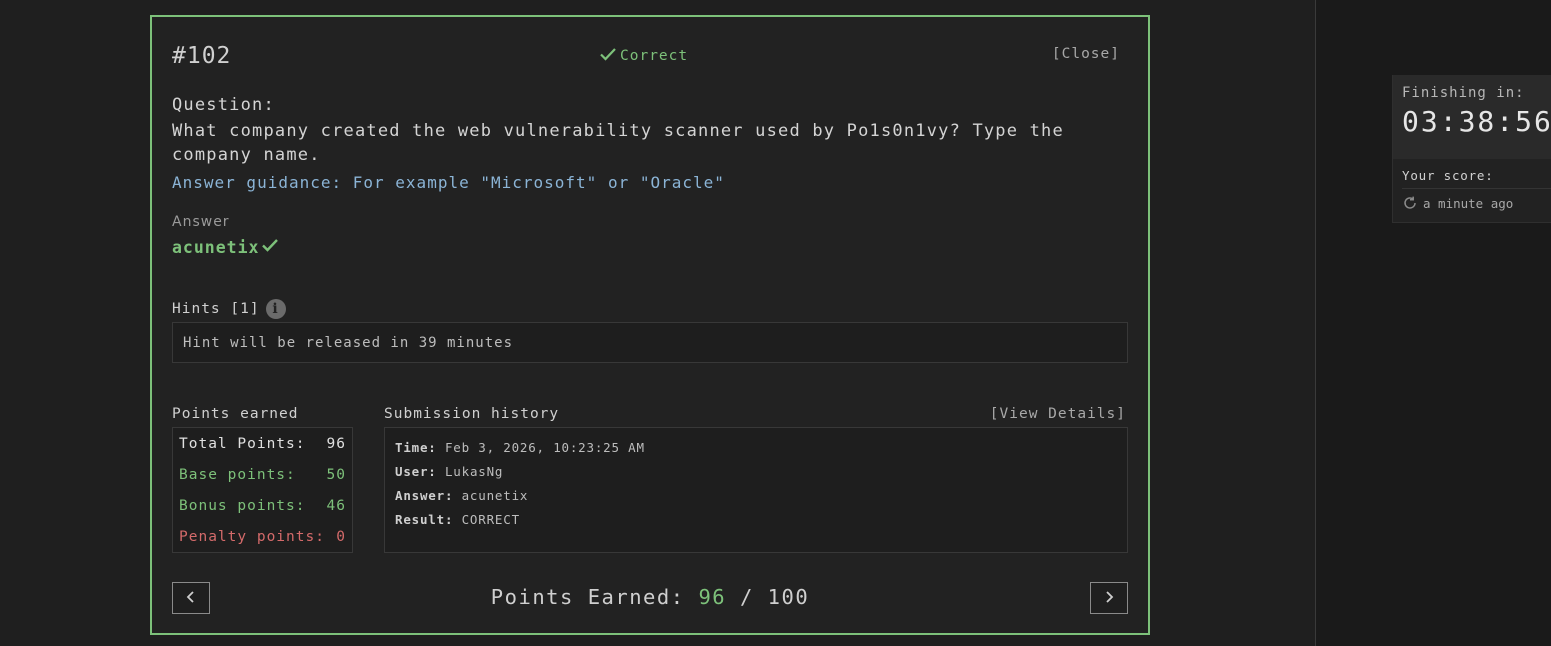 This screenshot has width=1551, height=646. I want to click on info-icon: i, so click(275, 309).